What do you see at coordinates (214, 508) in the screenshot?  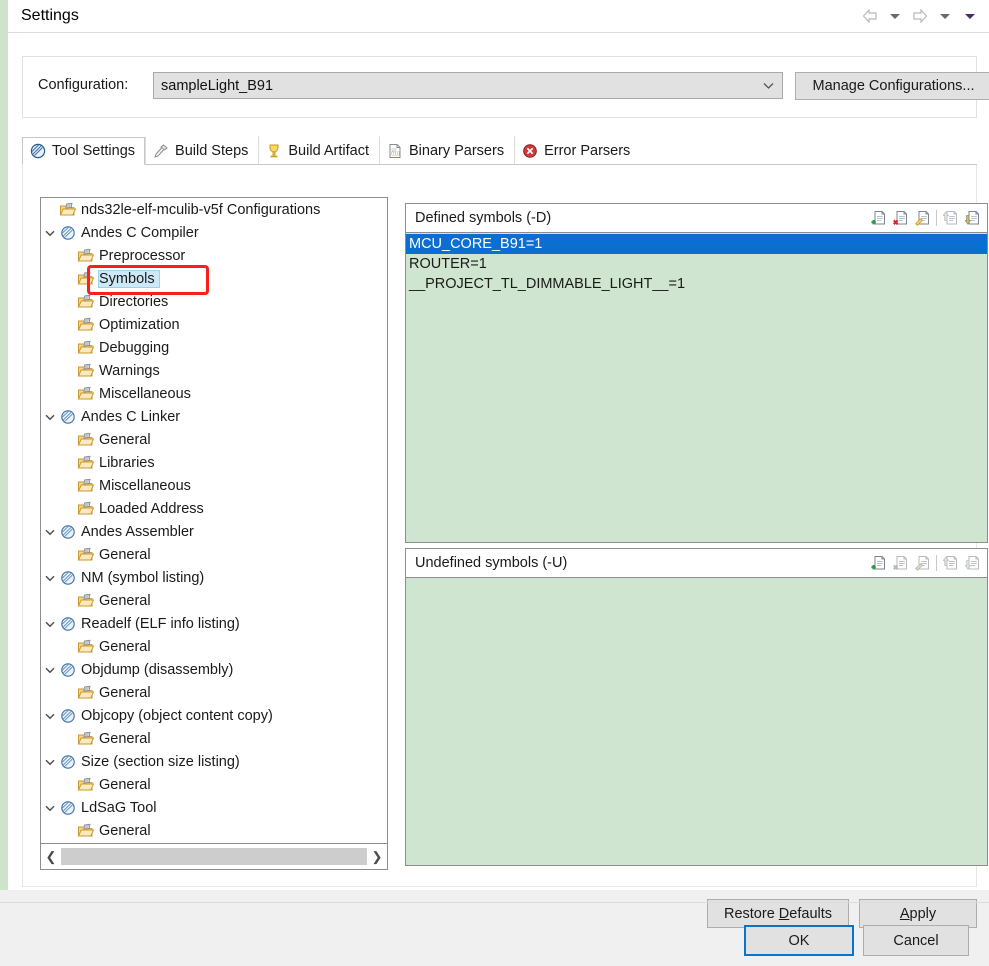 I see `tree-item-loaded-address: Loaded Address` at bounding box center [214, 508].